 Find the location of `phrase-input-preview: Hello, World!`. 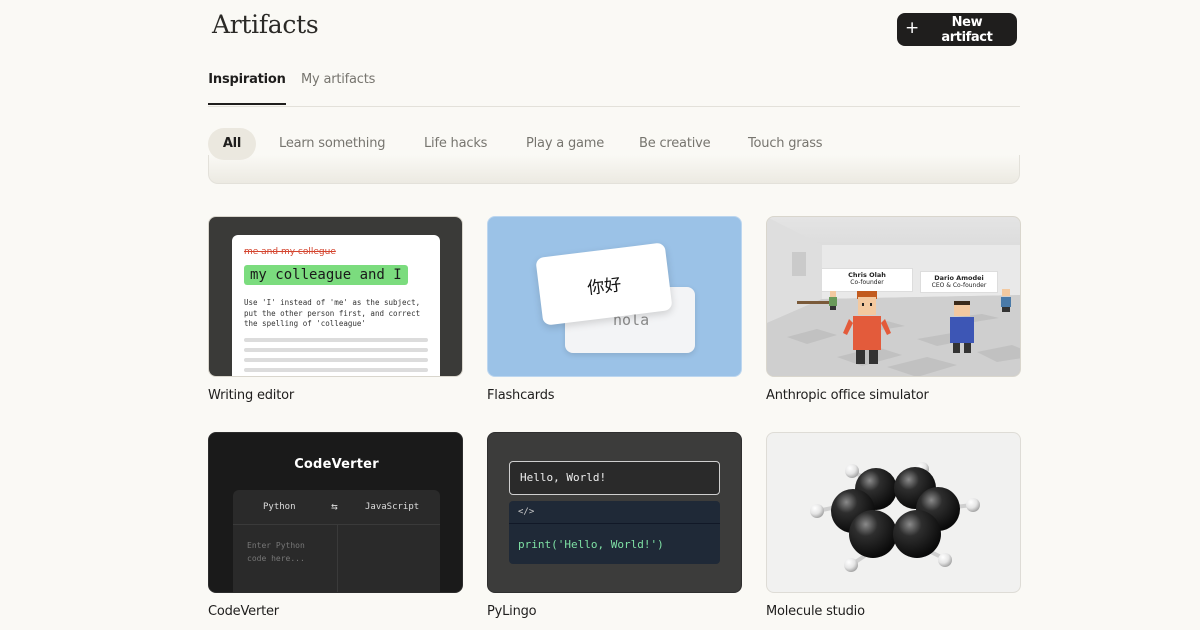

phrase-input-preview: Hello, World! is located at coordinates (614, 478).